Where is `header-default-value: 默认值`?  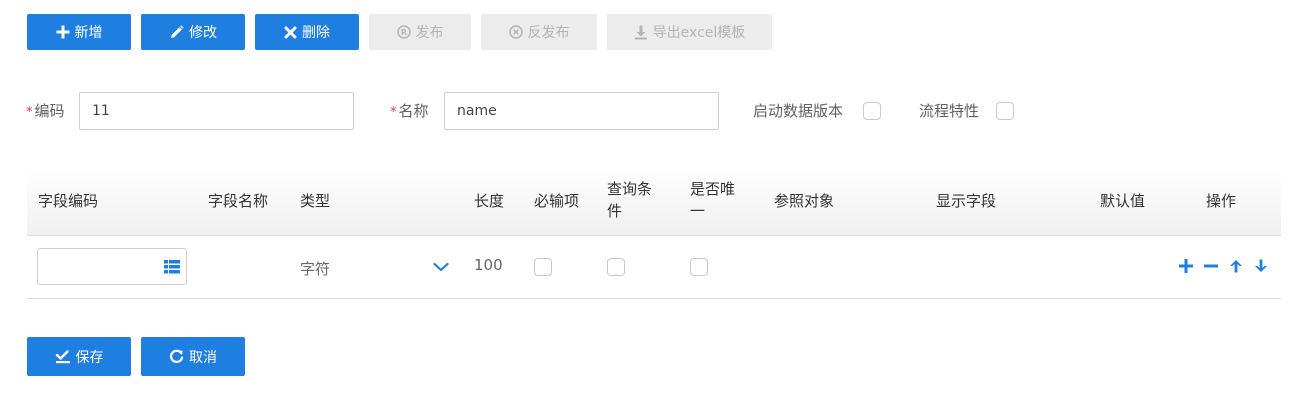 header-default-value: 默认值 is located at coordinates (1123, 201).